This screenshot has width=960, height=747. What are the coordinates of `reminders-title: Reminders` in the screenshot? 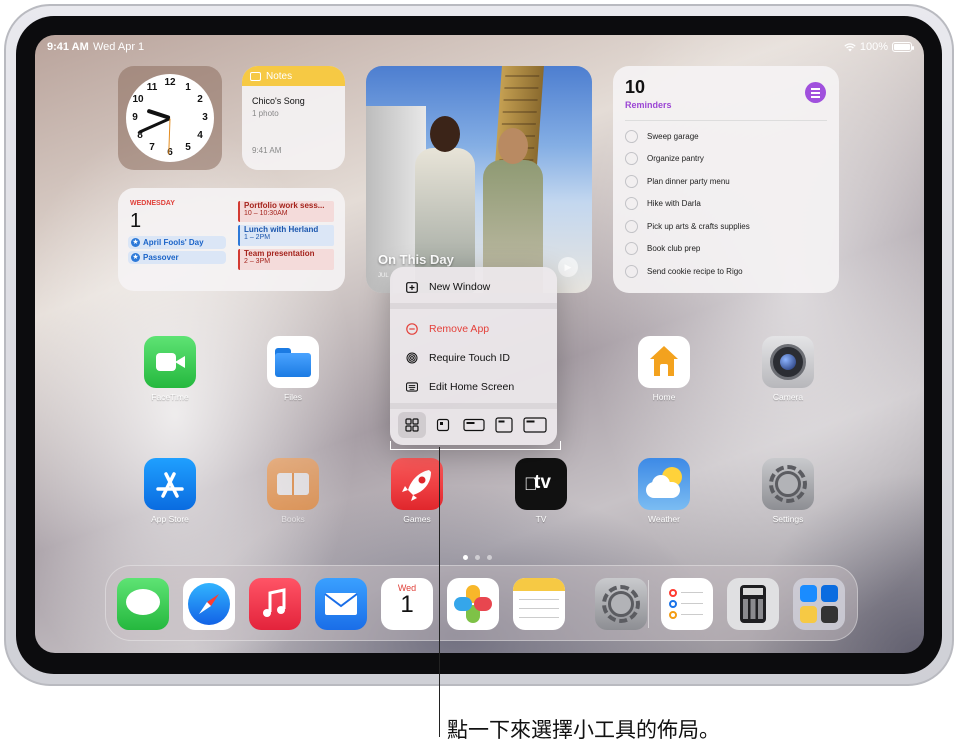 It's located at (648, 105).